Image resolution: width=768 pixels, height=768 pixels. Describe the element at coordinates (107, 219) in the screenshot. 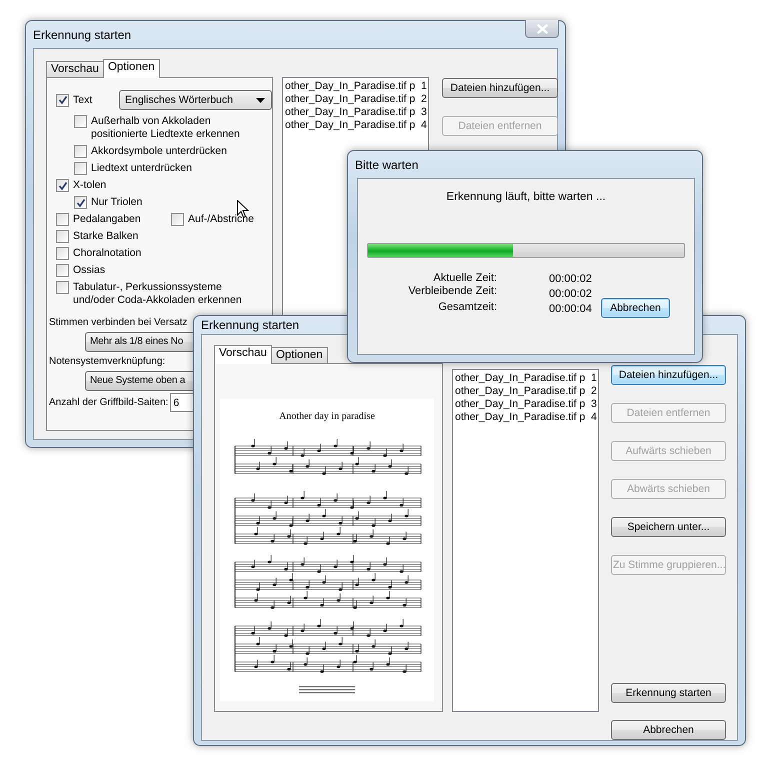

I see `checkbox-label: Pedalangaben` at that location.